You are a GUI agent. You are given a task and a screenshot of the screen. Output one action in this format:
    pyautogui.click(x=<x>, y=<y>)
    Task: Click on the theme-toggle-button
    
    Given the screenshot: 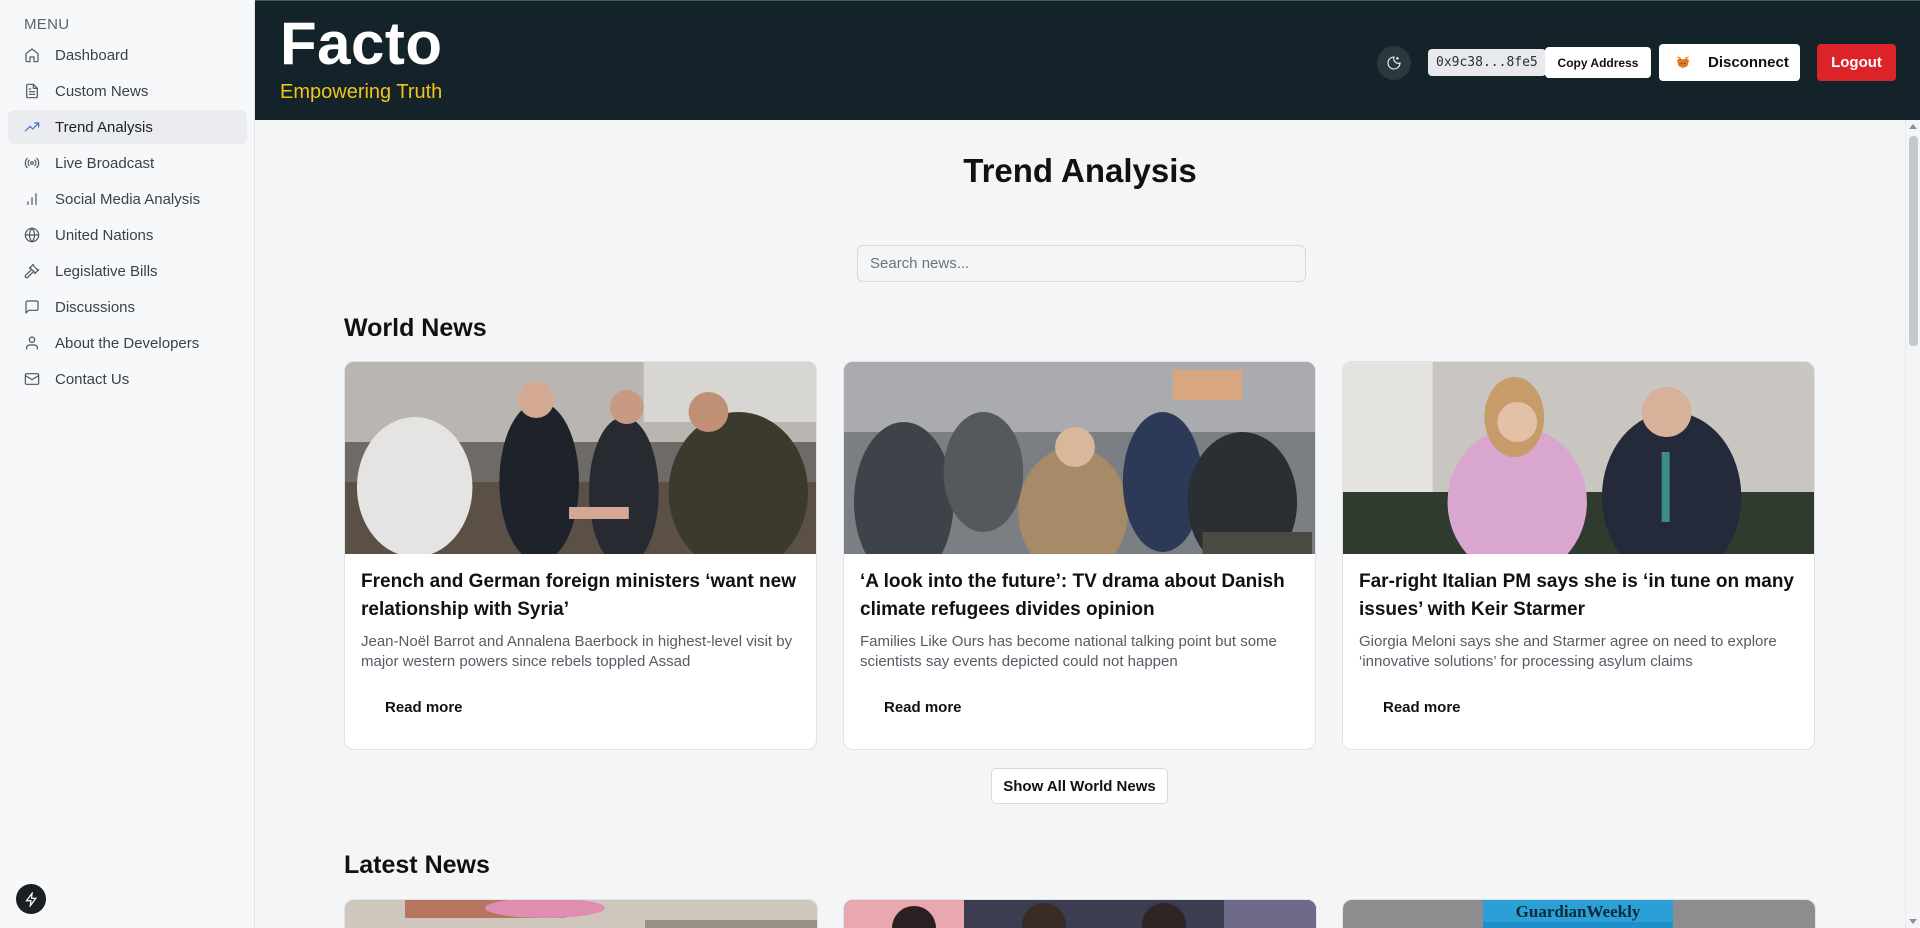 What is the action you would take?
    pyautogui.click(x=1394, y=63)
    